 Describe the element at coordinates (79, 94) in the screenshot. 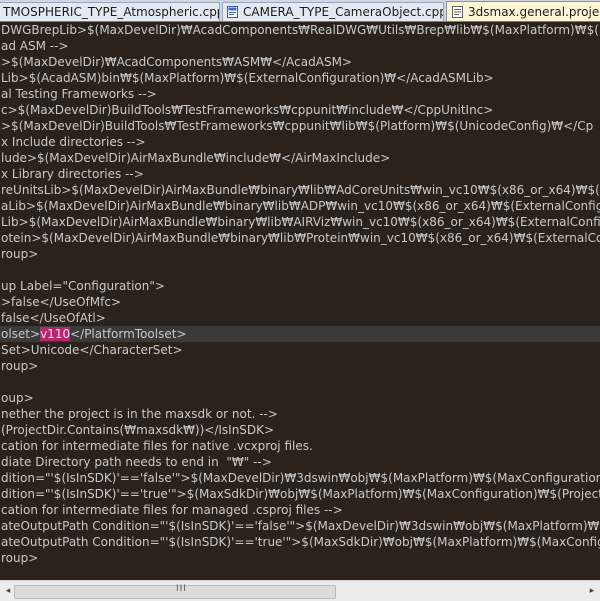

I see `code-line: al Testing Frameworks -->` at that location.